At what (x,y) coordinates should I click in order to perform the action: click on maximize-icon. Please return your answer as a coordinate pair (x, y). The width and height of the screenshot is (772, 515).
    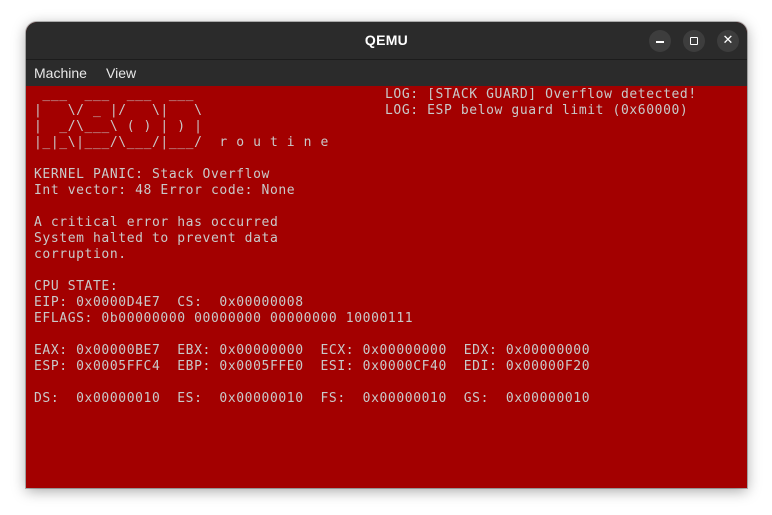
    Looking at the image, I should click on (694, 41).